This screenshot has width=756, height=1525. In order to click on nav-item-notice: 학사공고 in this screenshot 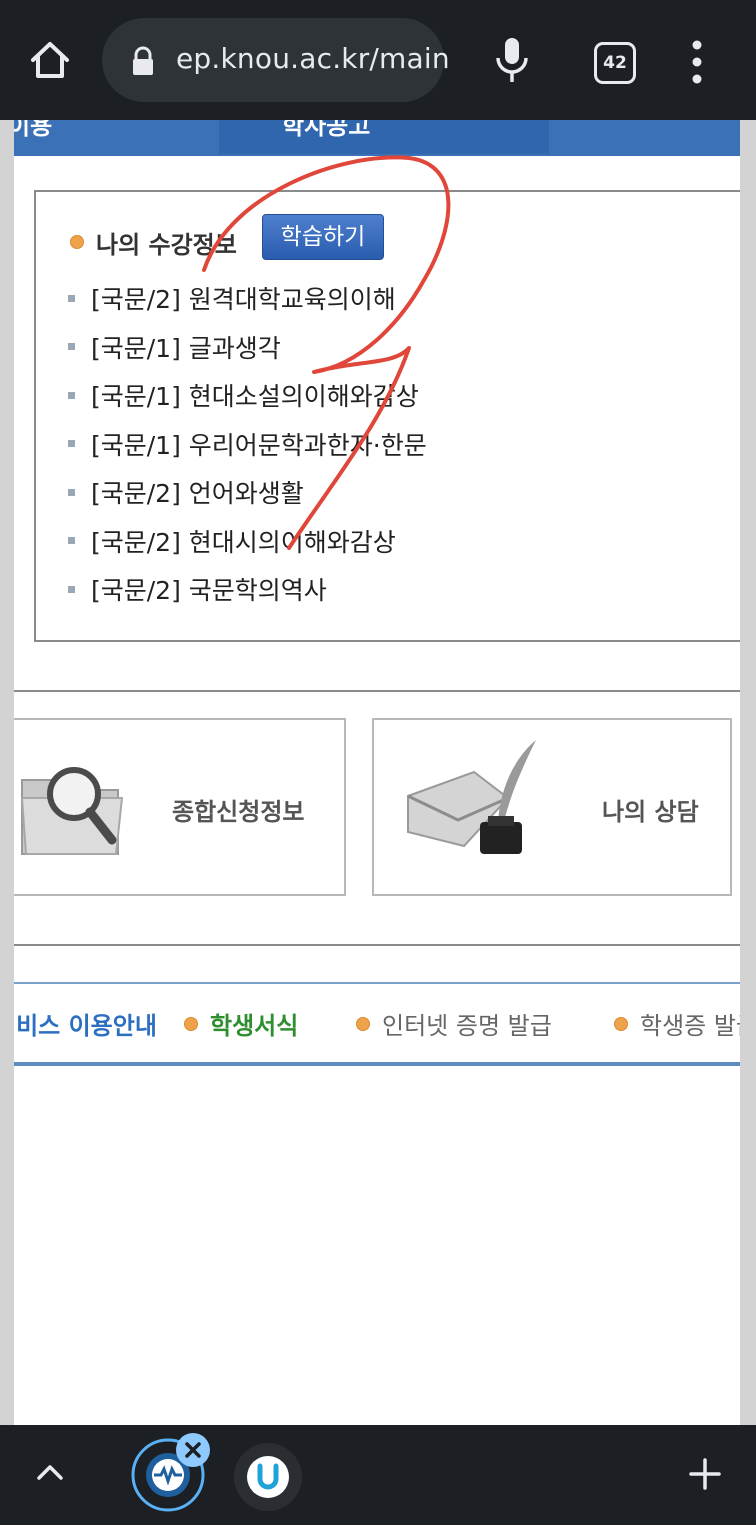, I will do `click(326, 130)`.